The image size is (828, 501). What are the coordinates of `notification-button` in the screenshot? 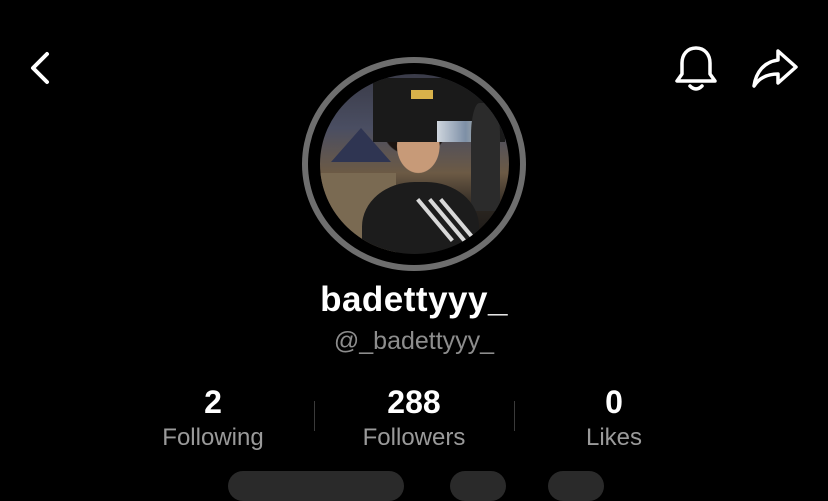 It's located at (696, 68).